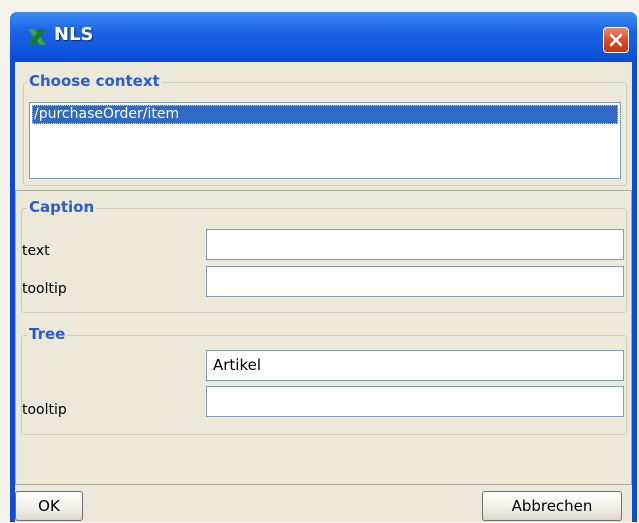 The image size is (639, 523). I want to click on cancel-button: Abbrechen, so click(552, 506).